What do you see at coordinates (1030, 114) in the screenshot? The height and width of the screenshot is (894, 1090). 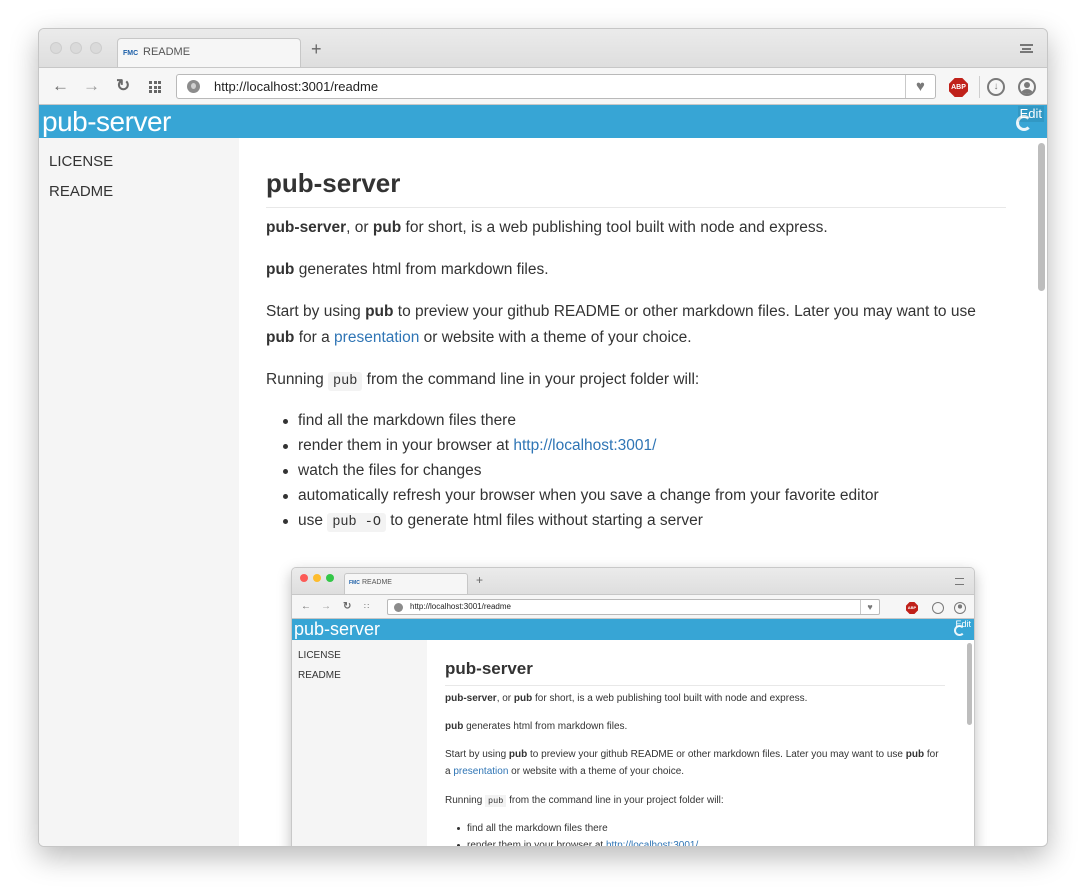 I see `edit-button: Edit` at bounding box center [1030, 114].